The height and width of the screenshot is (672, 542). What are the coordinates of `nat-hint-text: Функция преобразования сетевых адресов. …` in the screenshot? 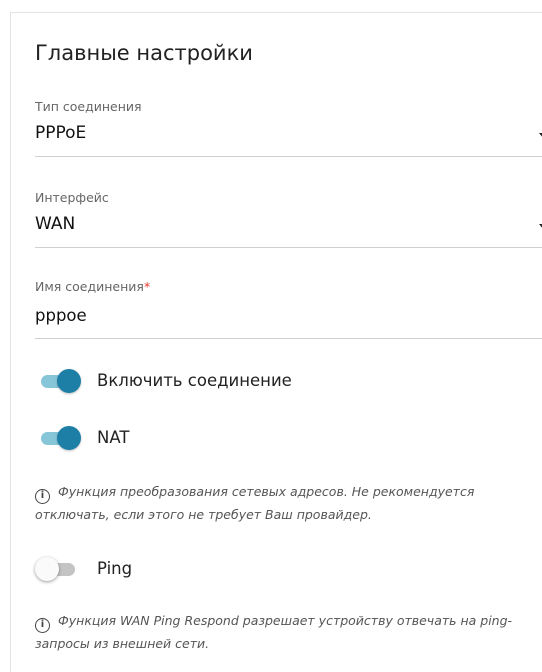 It's located at (255, 503).